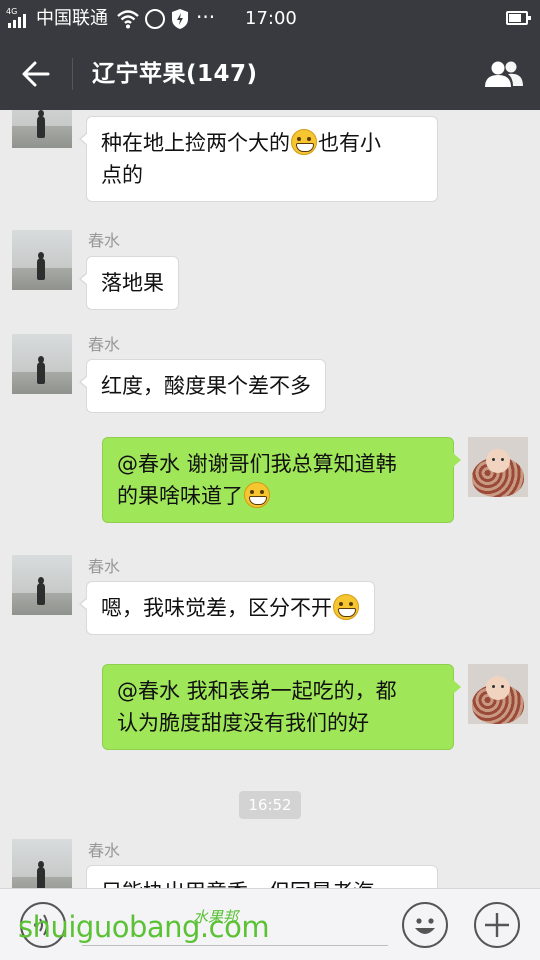 This screenshot has height=960, width=540. I want to click on message-bubble: 红度，酸度果个差不多, so click(202, 386).